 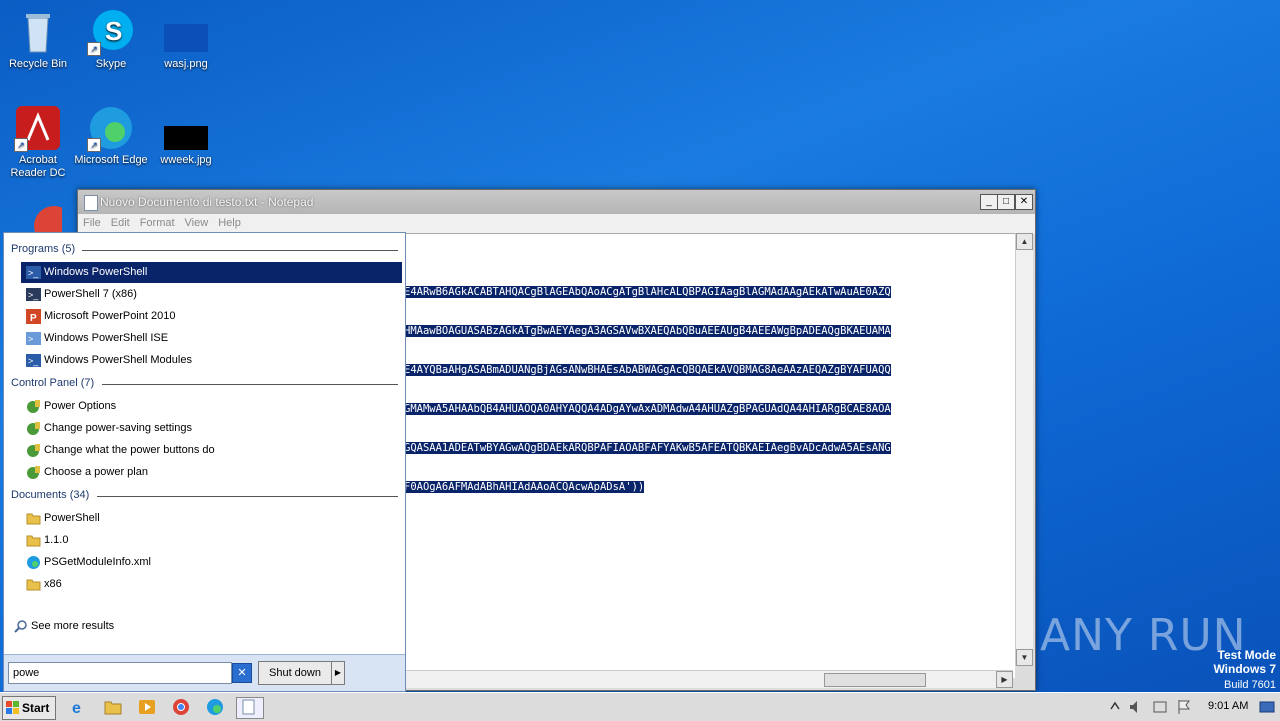 I want to click on volume-icon, so click(x=1136, y=707).